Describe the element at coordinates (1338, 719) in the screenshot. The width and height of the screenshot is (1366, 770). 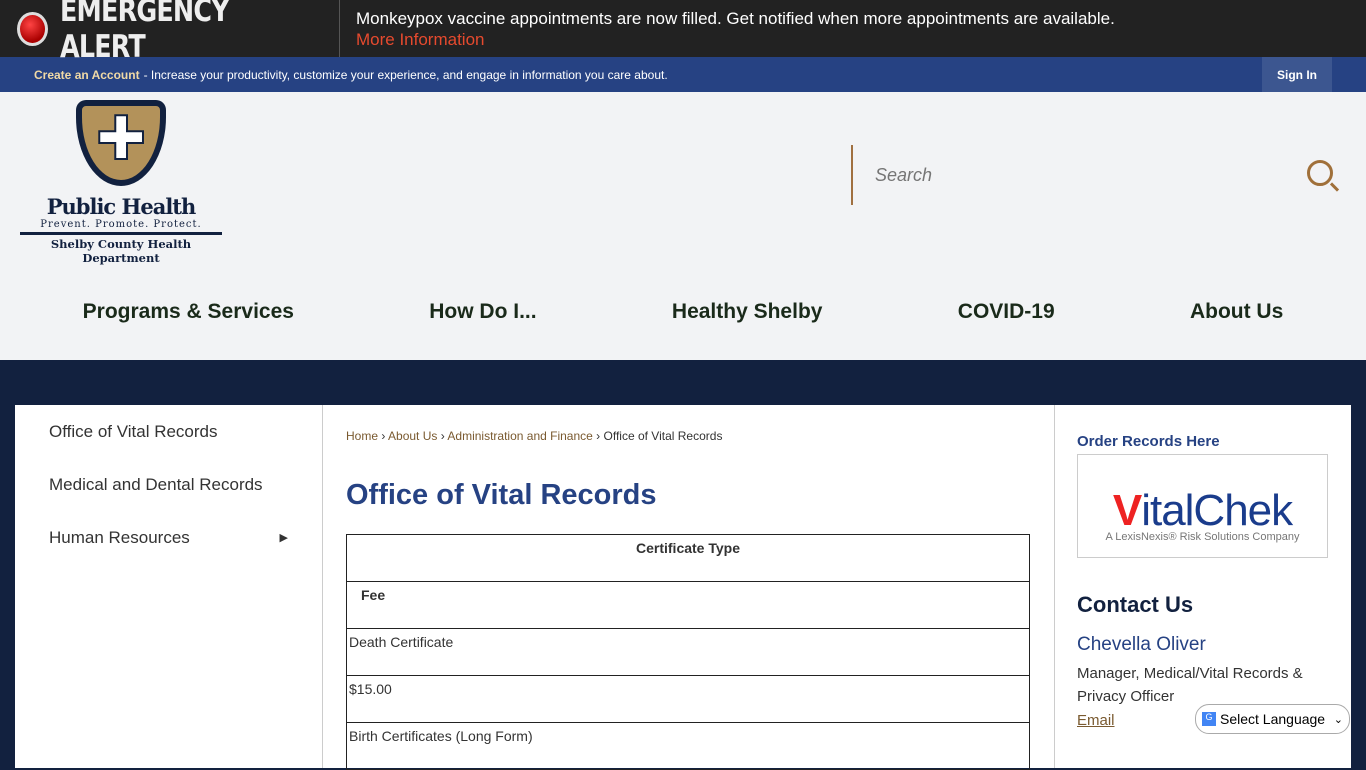
I see `chevron-down-icon: ⌄` at that location.